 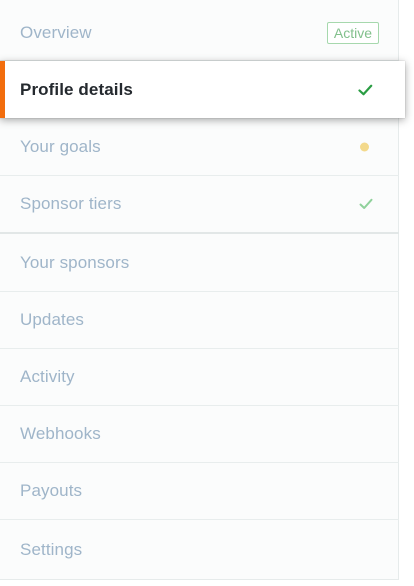 What do you see at coordinates (199, 205) in the screenshot?
I see `nav-item-sponsor-tiers: Sponsor tiers` at bounding box center [199, 205].